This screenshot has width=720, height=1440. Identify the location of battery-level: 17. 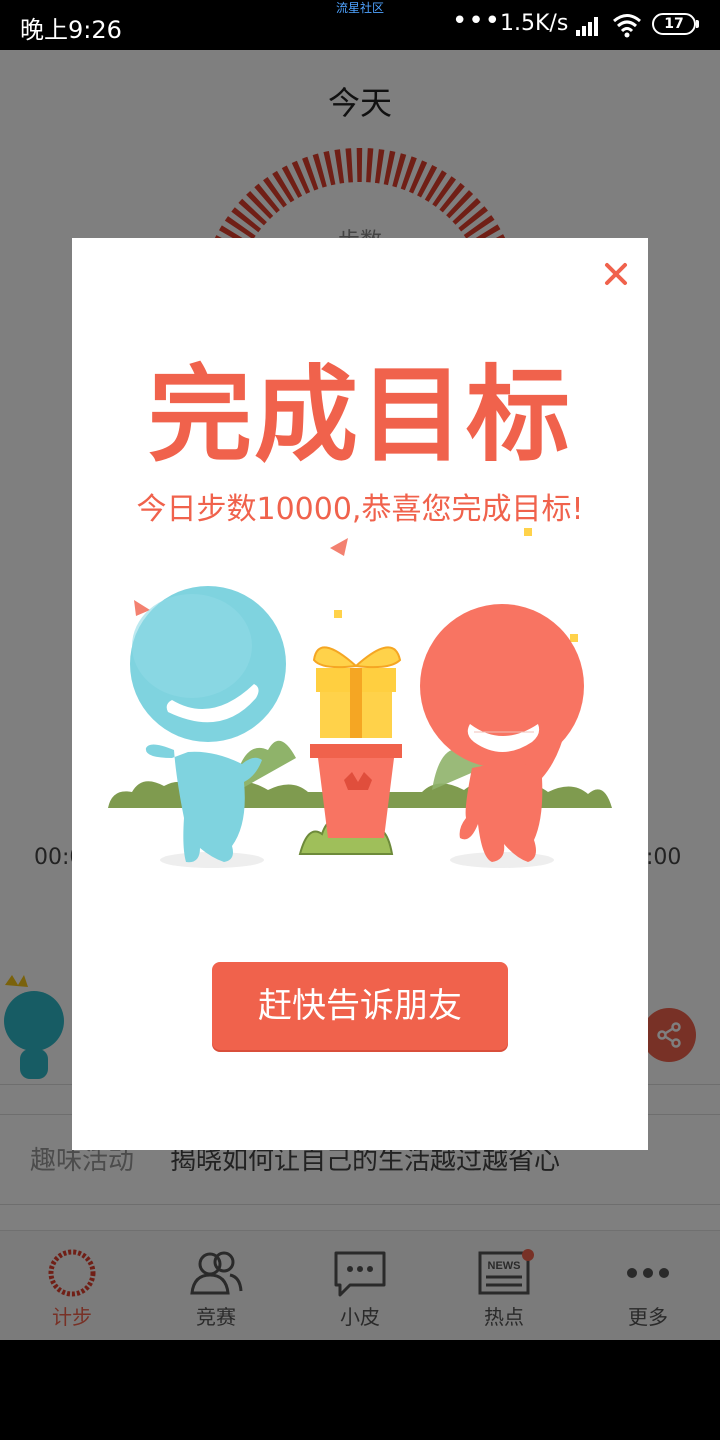
(674, 24).